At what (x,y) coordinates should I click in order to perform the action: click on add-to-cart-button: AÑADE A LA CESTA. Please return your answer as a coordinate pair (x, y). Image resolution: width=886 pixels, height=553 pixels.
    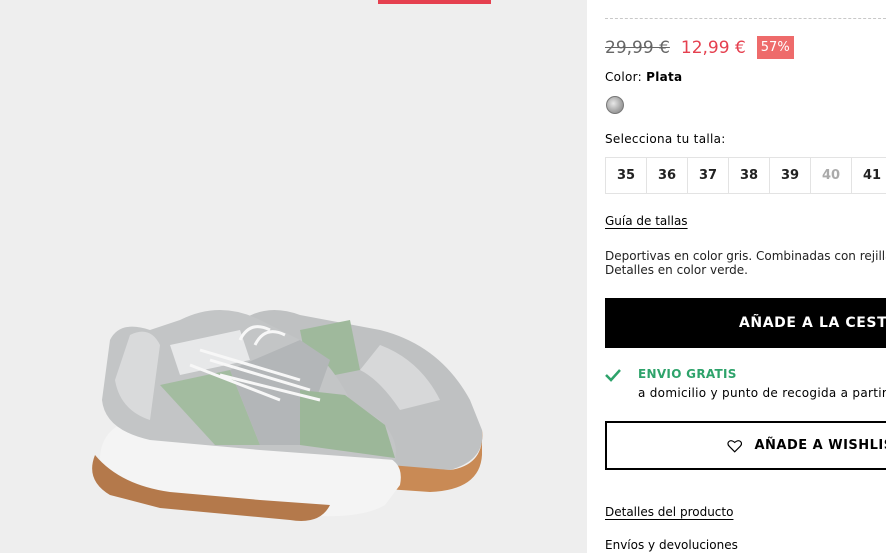
    Looking at the image, I should click on (745, 323).